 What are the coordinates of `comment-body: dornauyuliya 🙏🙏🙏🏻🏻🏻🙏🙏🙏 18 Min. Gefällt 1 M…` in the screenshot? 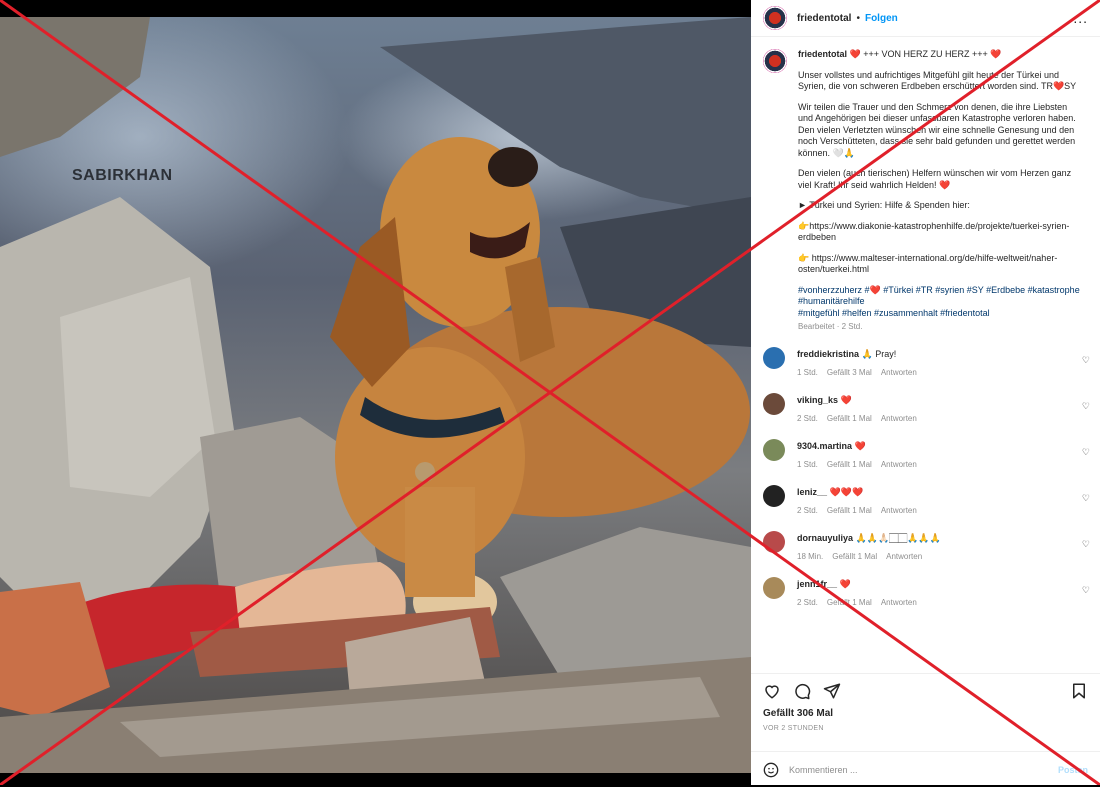 It's located at (869, 547).